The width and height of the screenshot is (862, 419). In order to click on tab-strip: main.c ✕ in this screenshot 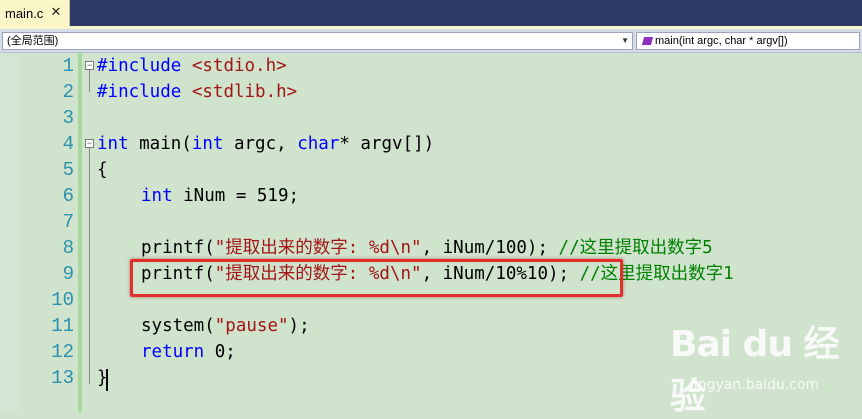, I will do `click(431, 13)`.